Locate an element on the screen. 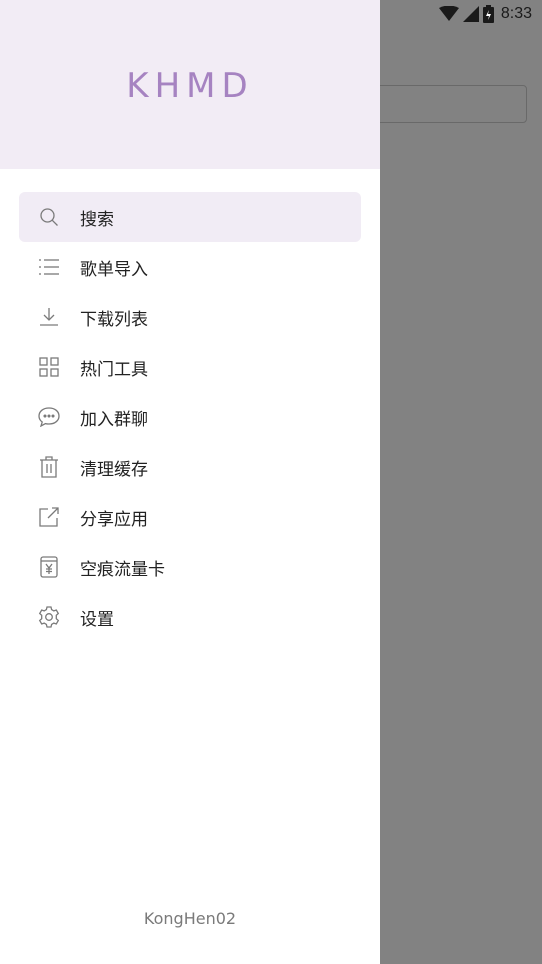 The width and height of the screenshot is (542, 964). battery-icon is located at coordinates (488, 14).